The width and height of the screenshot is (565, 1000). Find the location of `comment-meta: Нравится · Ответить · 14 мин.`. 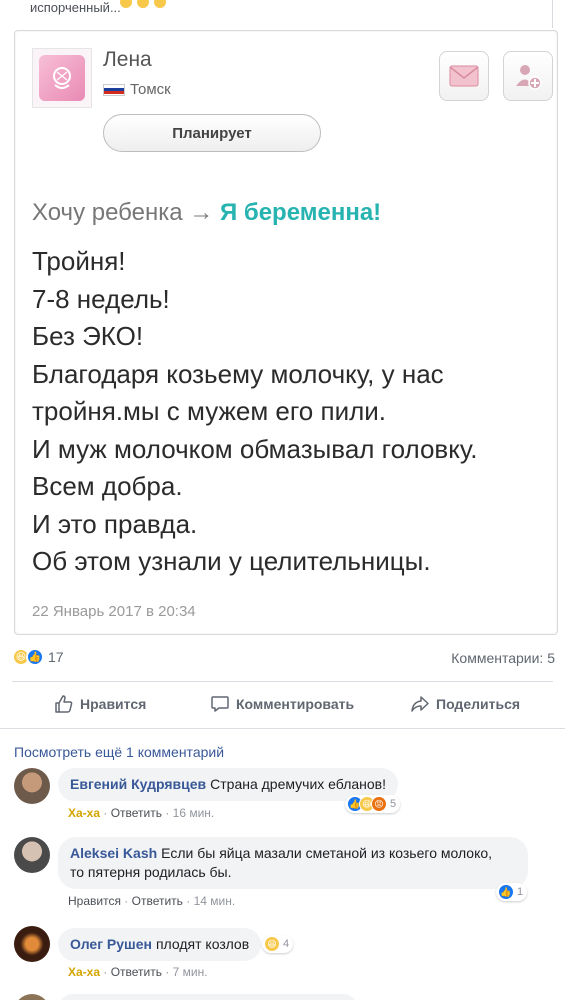

comment-meta: Нравится · Ответить · 14 мин. is located at coordinates (152, 901).